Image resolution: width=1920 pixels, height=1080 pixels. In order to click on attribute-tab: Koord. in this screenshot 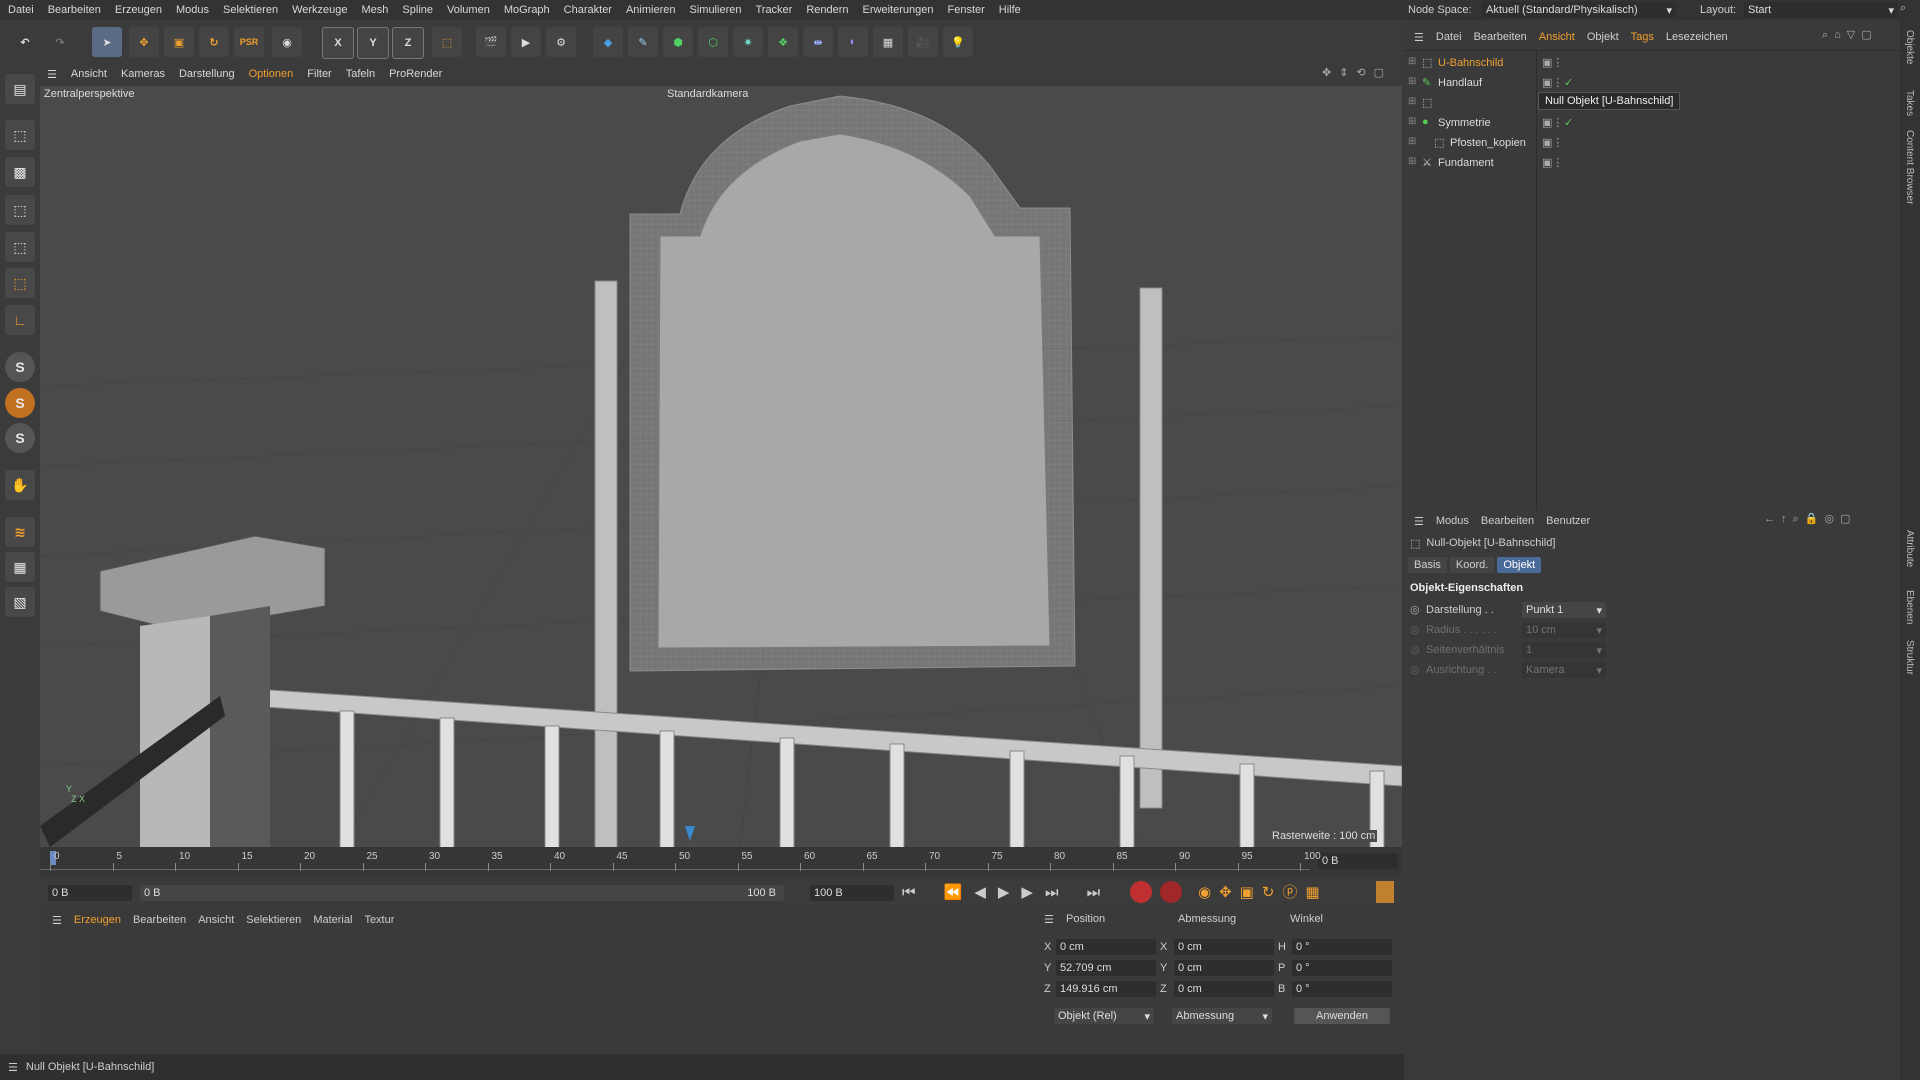, I will do `click(1472, 565)`.